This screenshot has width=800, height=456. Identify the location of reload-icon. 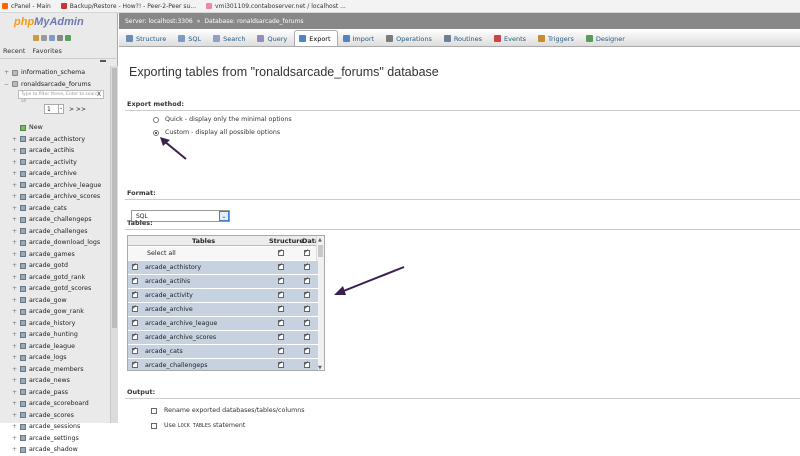
(68, 38).